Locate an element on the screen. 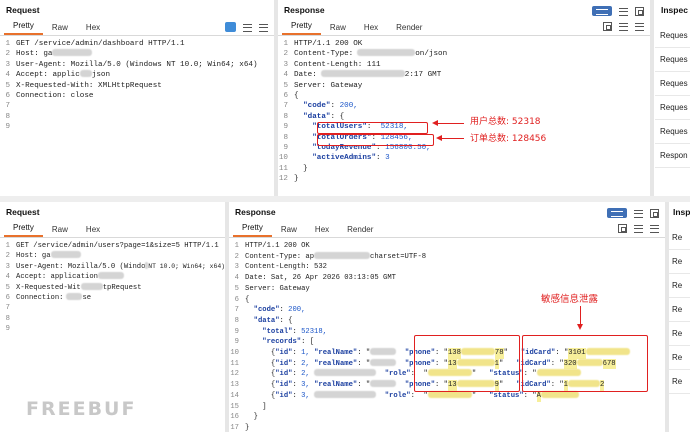 The image size is (690, 432). annotation-orders: 订单总数: 128456 is located at coordinates (508, 139).